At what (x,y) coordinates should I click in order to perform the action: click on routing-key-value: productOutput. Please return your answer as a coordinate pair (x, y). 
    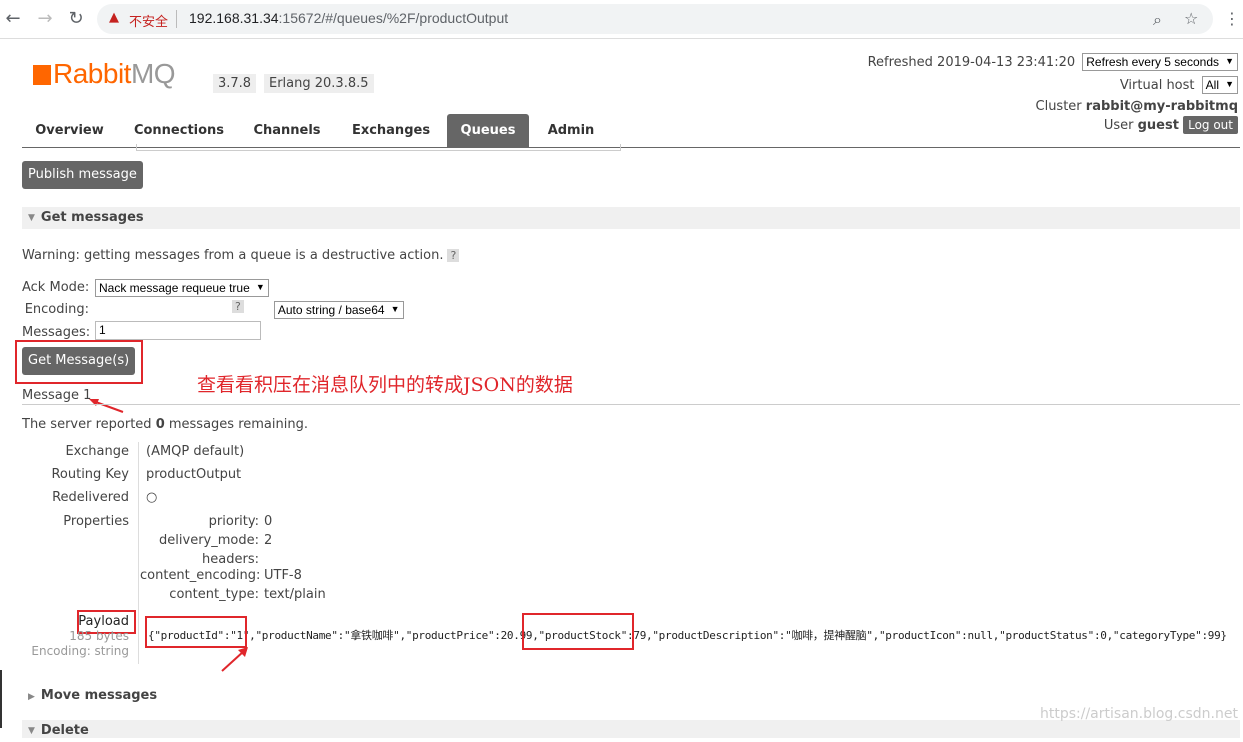
    Looking at the image, I should click on (194, 474).